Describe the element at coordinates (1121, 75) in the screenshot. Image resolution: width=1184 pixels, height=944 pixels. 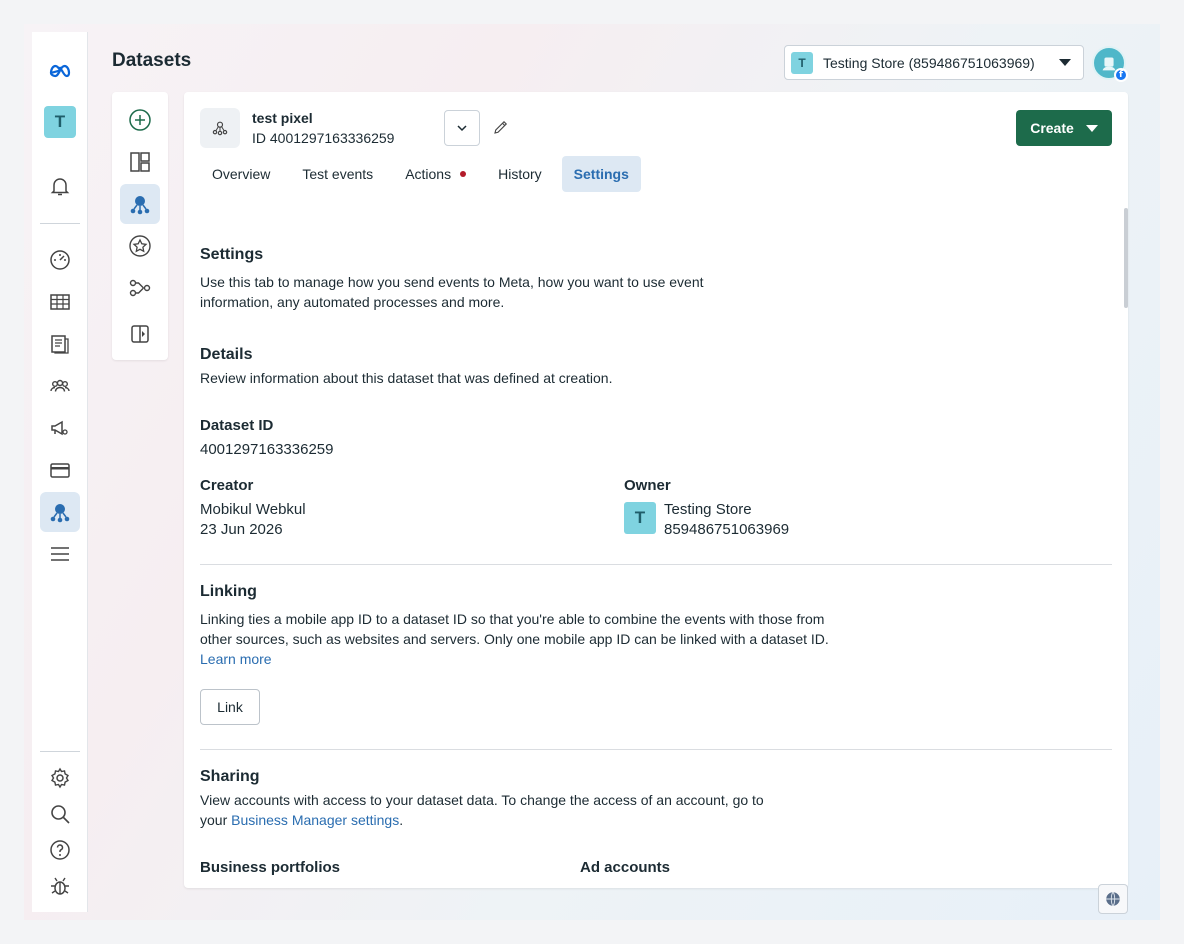
I see `facebook-badge-icon: f` at that location.